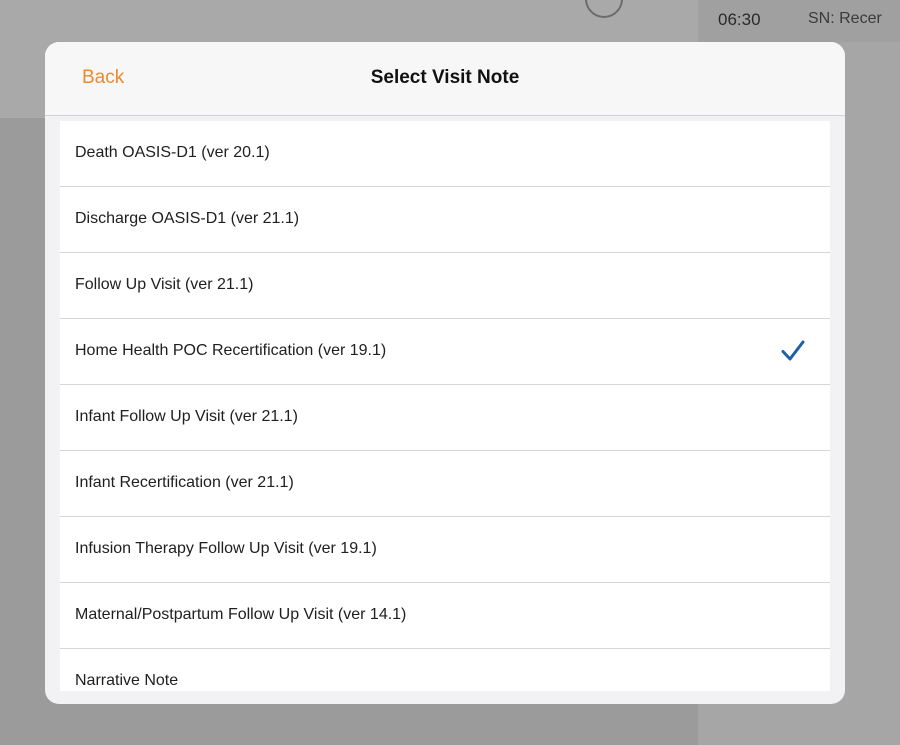 This screenshot has height=745, width=900. I want to click on modal-header: Back Select Visit Note, so click(445, 79).